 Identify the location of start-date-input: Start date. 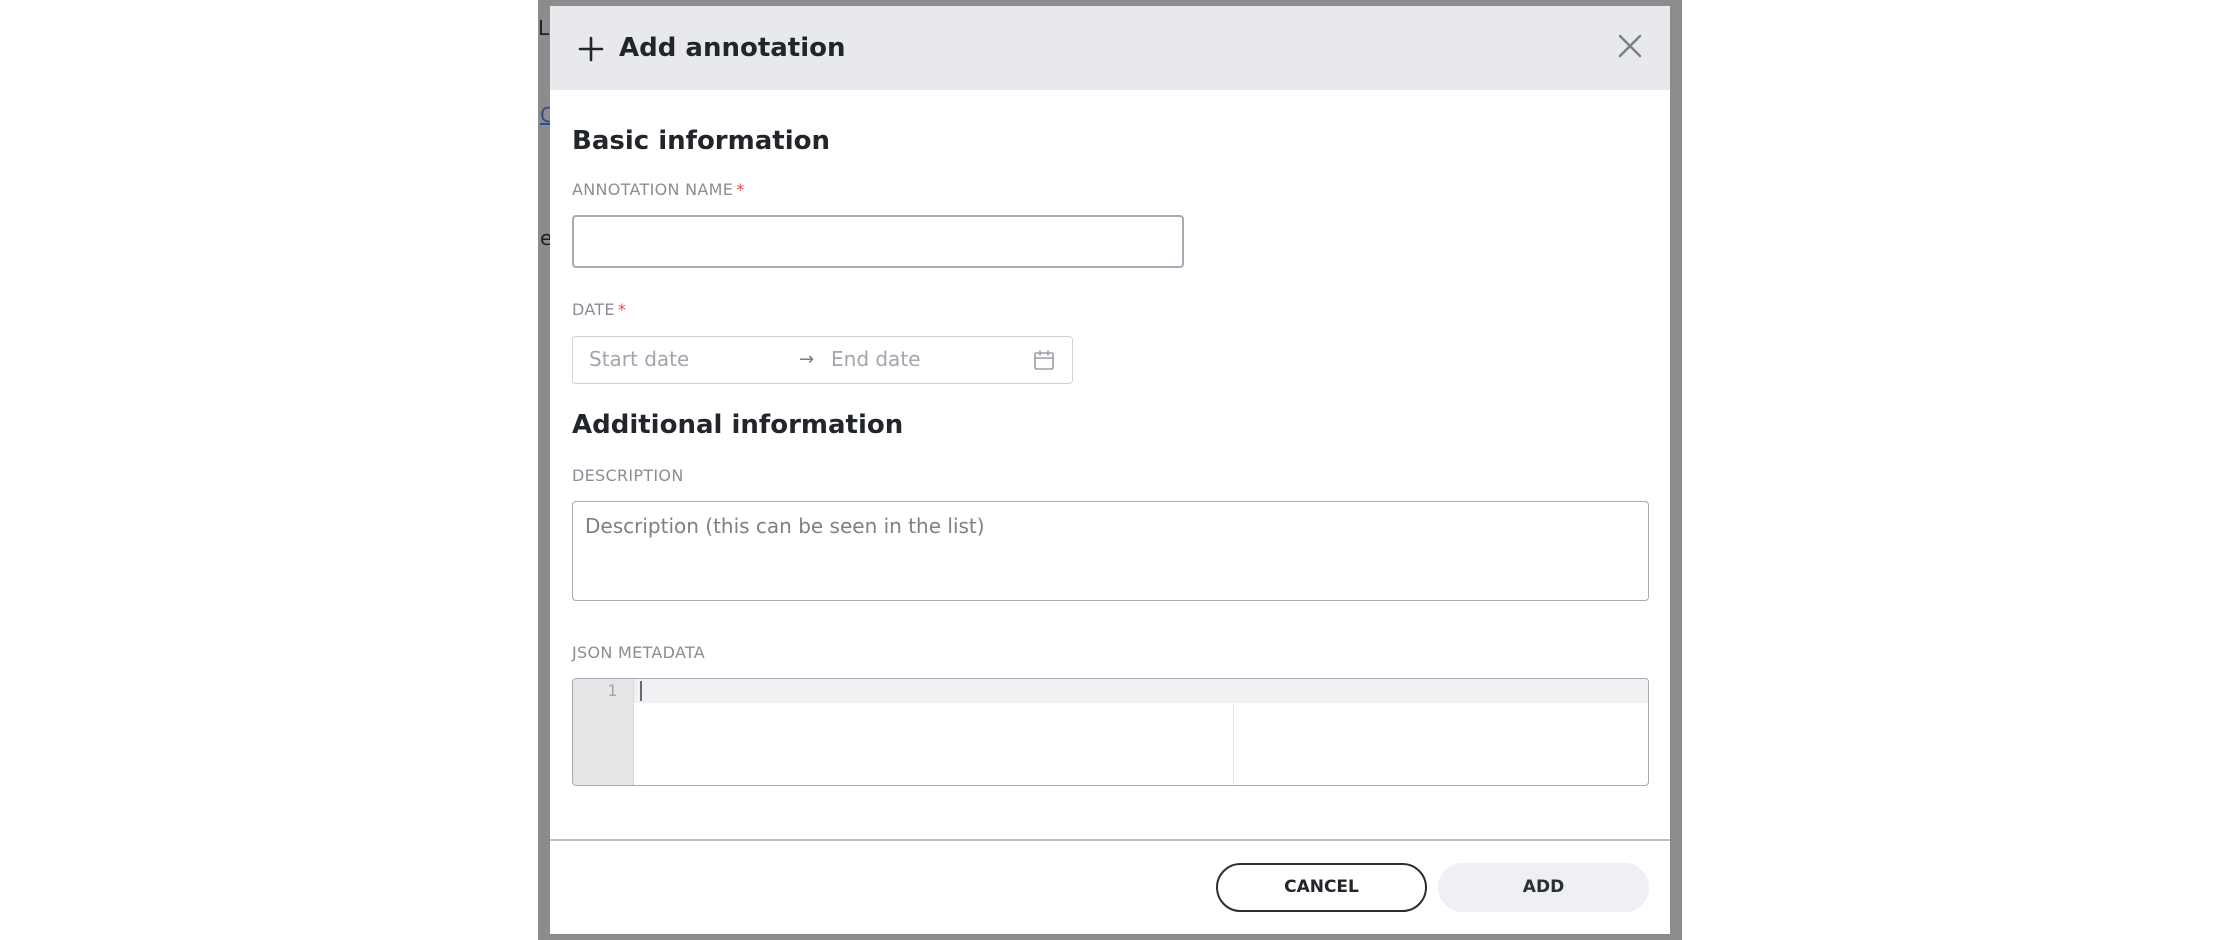
(684, 359).